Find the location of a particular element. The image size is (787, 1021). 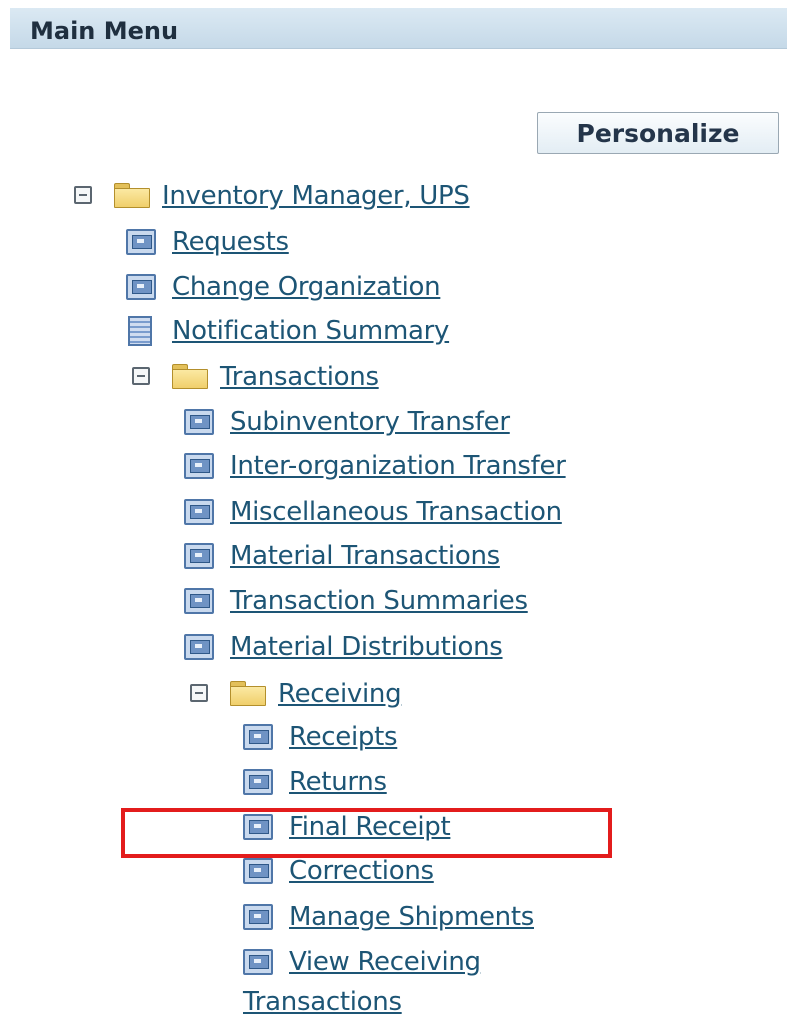

link-transactions: Transactions is located at coordinates (299, 377).